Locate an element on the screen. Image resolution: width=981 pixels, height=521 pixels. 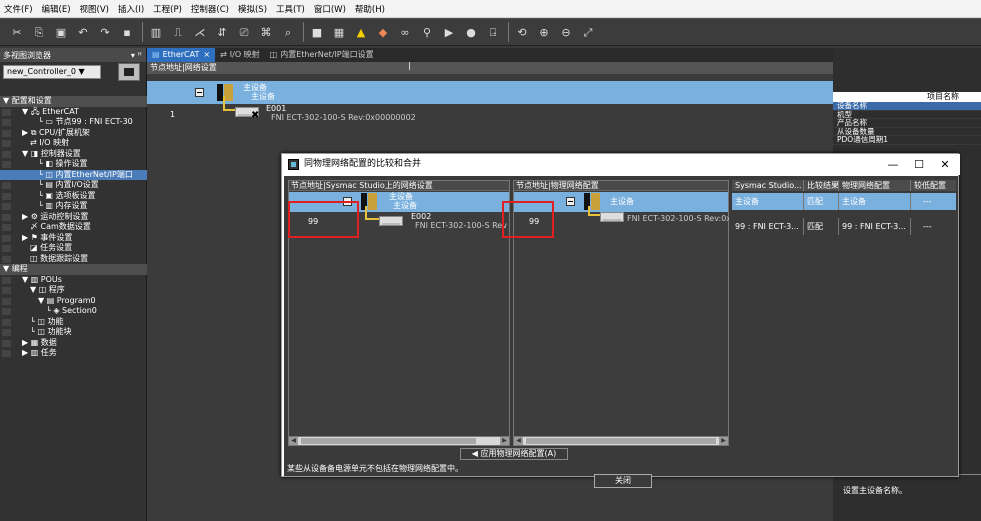
undo-icon: ↶ is located at coordinates (83, 32).